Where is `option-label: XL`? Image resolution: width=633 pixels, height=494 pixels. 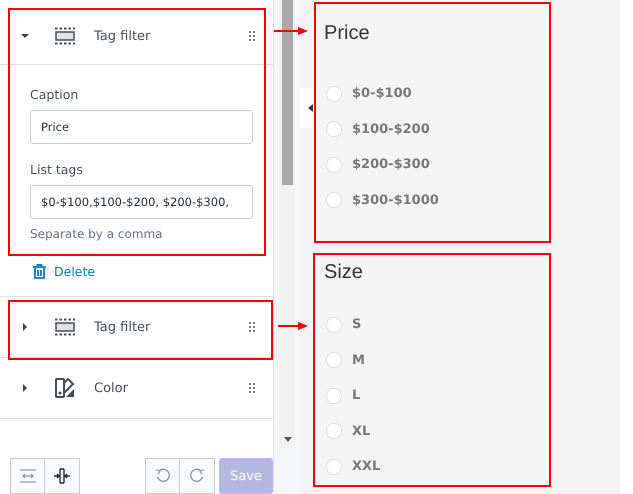
option-label: XL is located at coordinates (361, 431).